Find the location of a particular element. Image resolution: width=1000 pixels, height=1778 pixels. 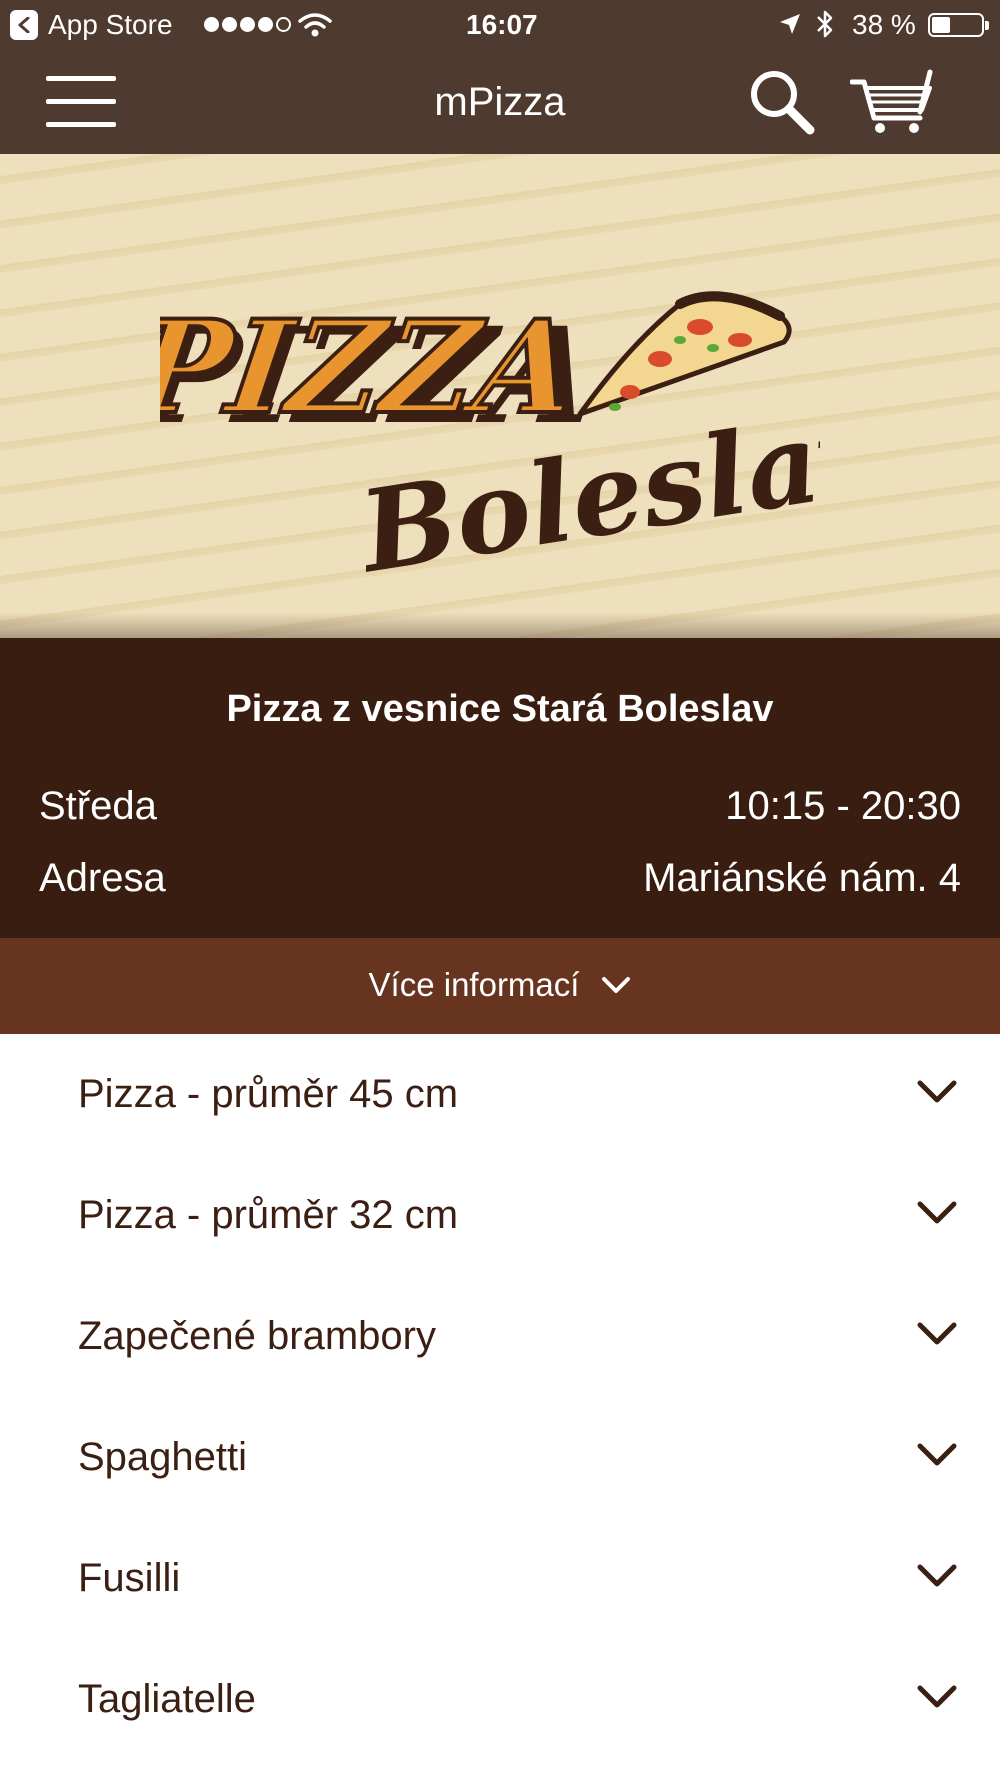

category-item: Pizza - průměr 45 cm is located at coordinates (500, 1094).